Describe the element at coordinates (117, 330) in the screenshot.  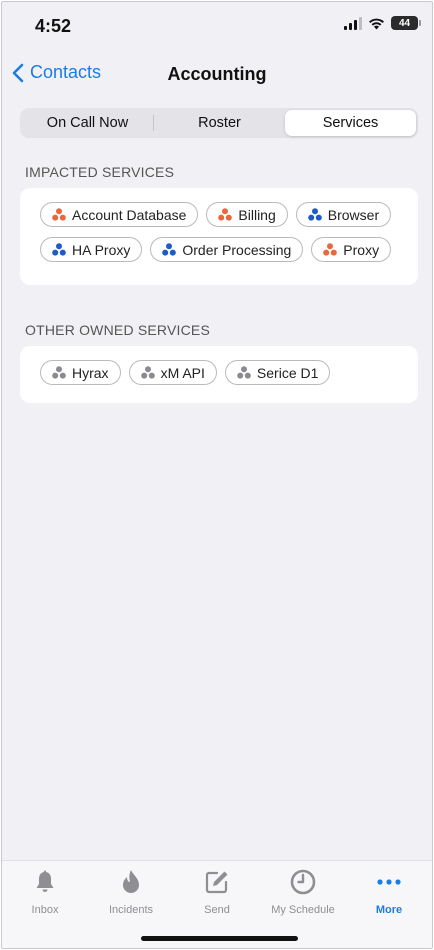
I see `other-owned-services-heading: OTHER OWNED SERVICES` at that location.